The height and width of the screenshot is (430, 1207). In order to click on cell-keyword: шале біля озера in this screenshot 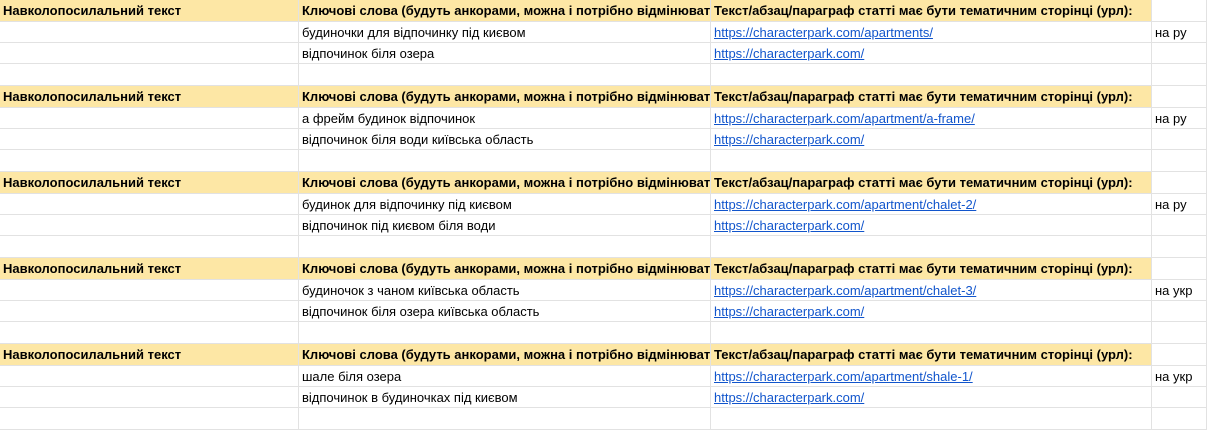, I will do `click(505, 376)`.